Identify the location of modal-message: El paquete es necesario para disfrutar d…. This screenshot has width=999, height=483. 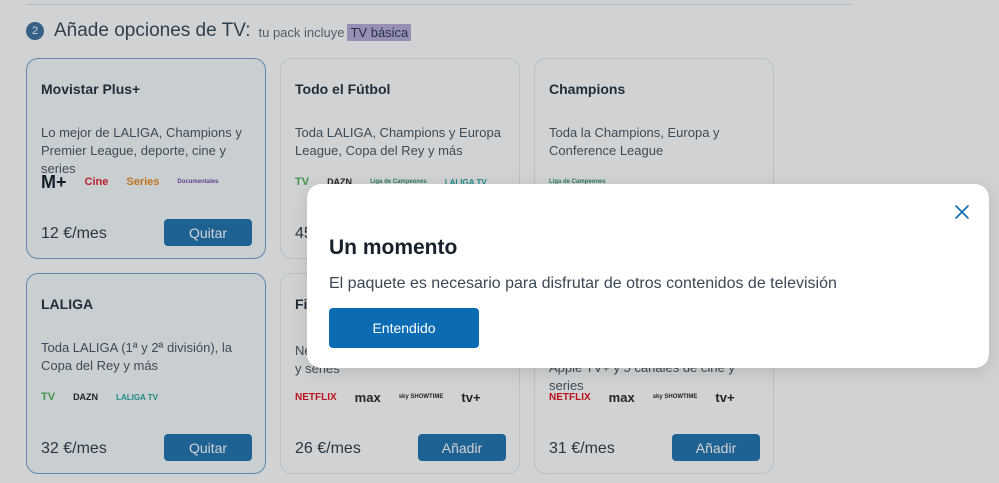
(583, 283).